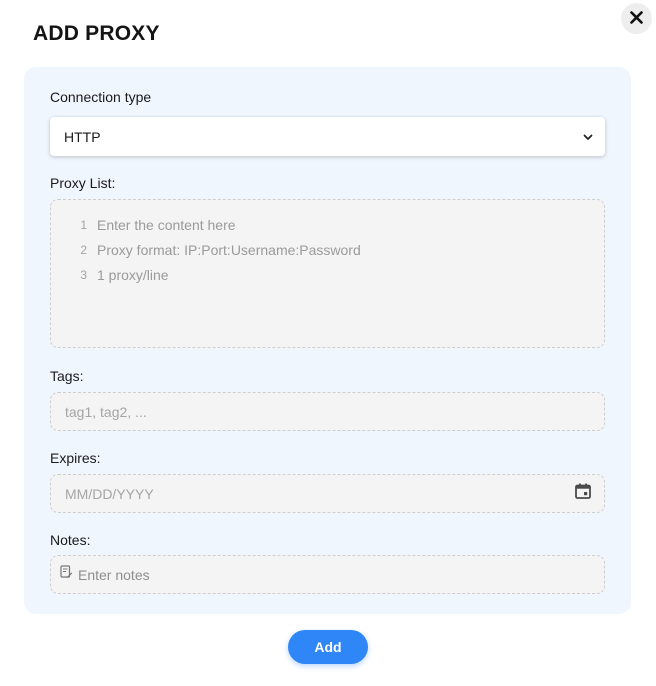 This screenshot has width=656, height=686. I want to click on expires-label: Expires:, so click(75, 458).